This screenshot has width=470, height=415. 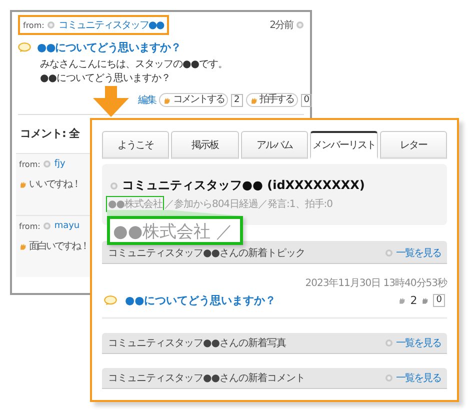 I want to click on zoomed-label: ●●株式会社 ／, so click(x=175, y=230).